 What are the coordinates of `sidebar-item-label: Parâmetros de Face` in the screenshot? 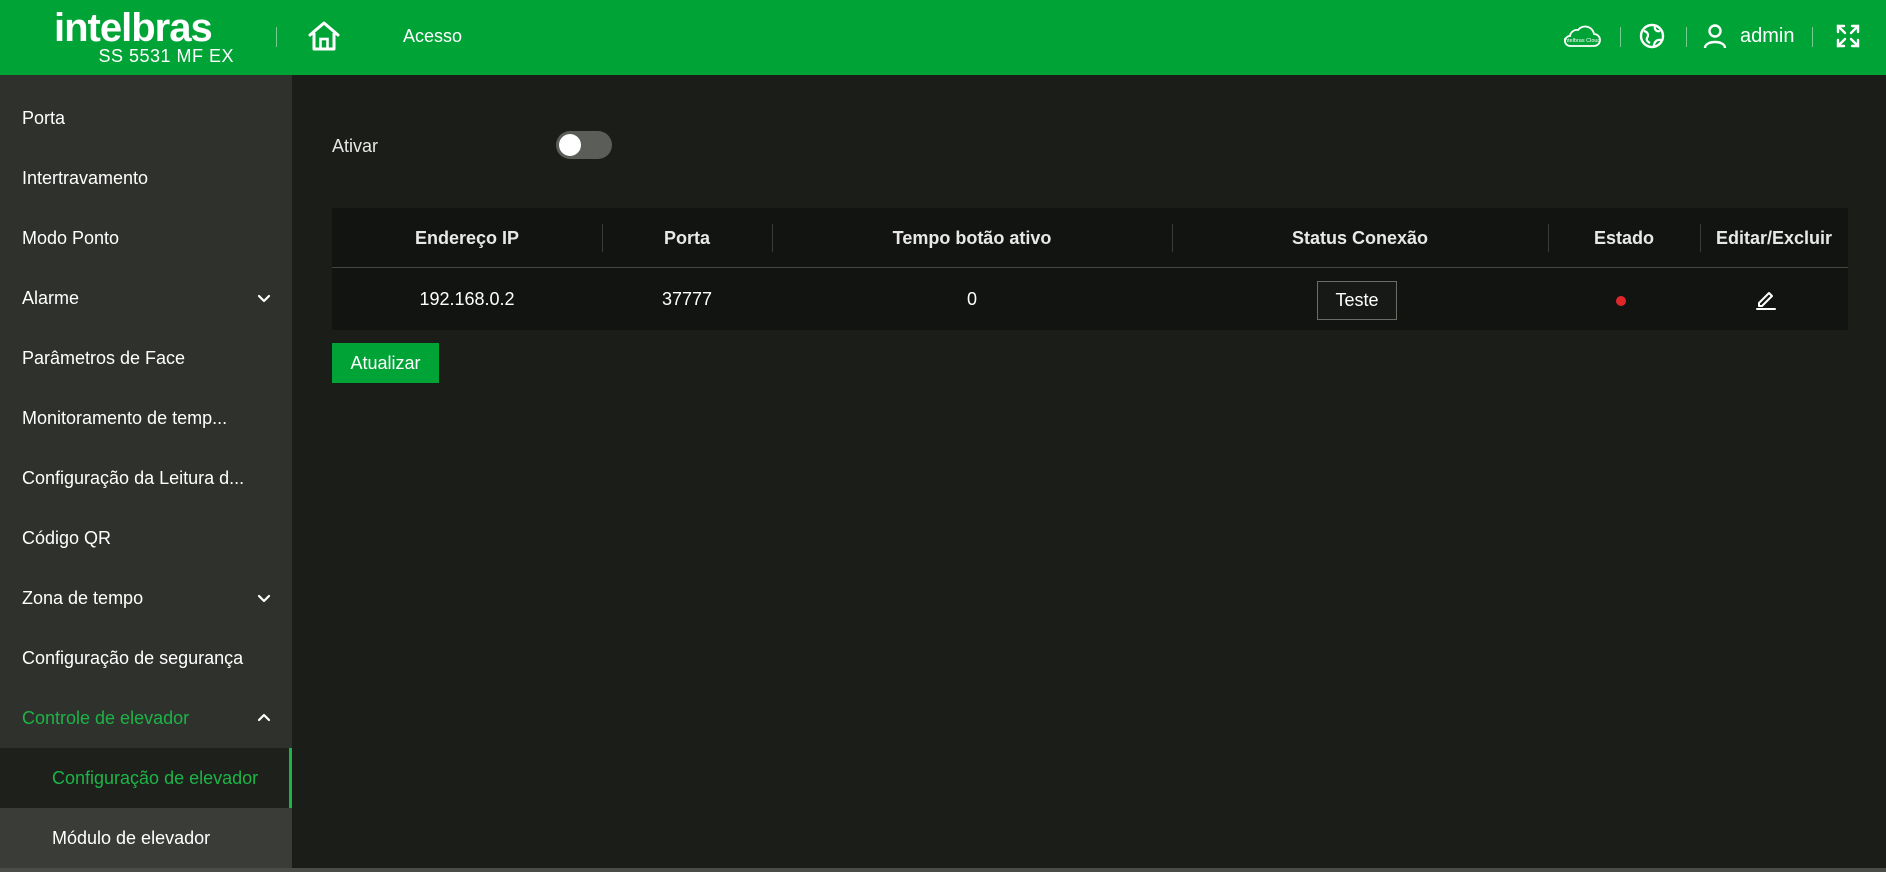 It's located at (104, 358).